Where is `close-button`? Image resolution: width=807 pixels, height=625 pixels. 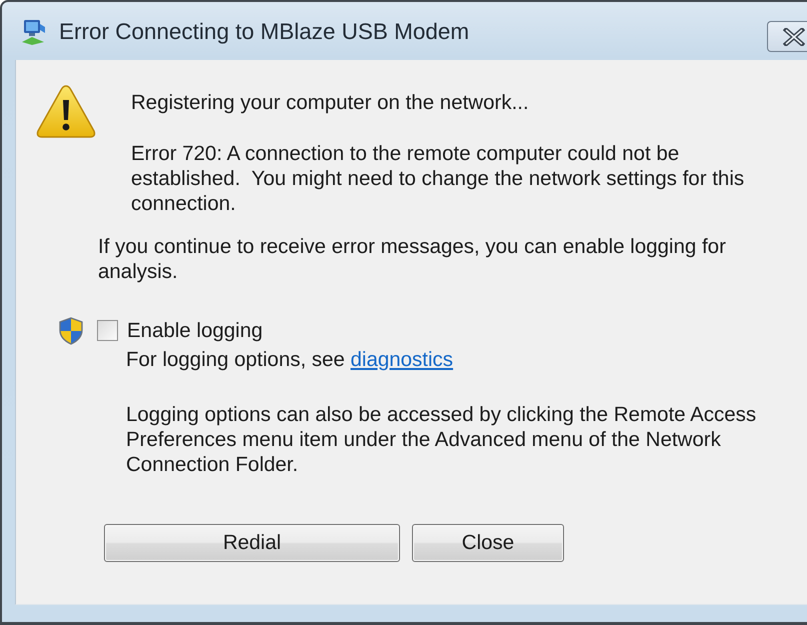
close-button is located at coordinates (787, 36).